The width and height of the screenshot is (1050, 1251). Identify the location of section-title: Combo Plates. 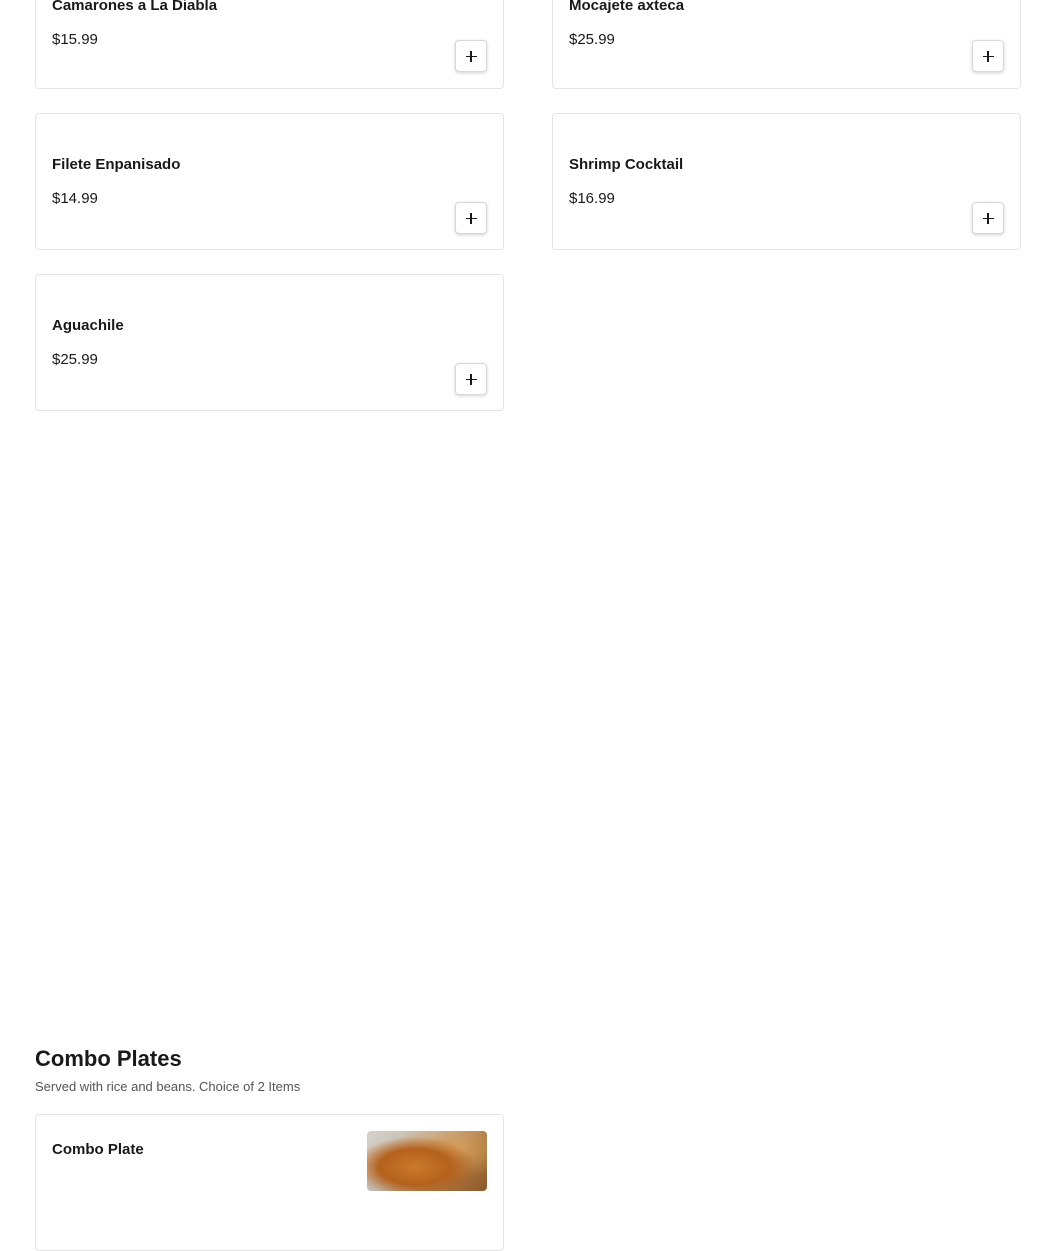
(108, 1058).